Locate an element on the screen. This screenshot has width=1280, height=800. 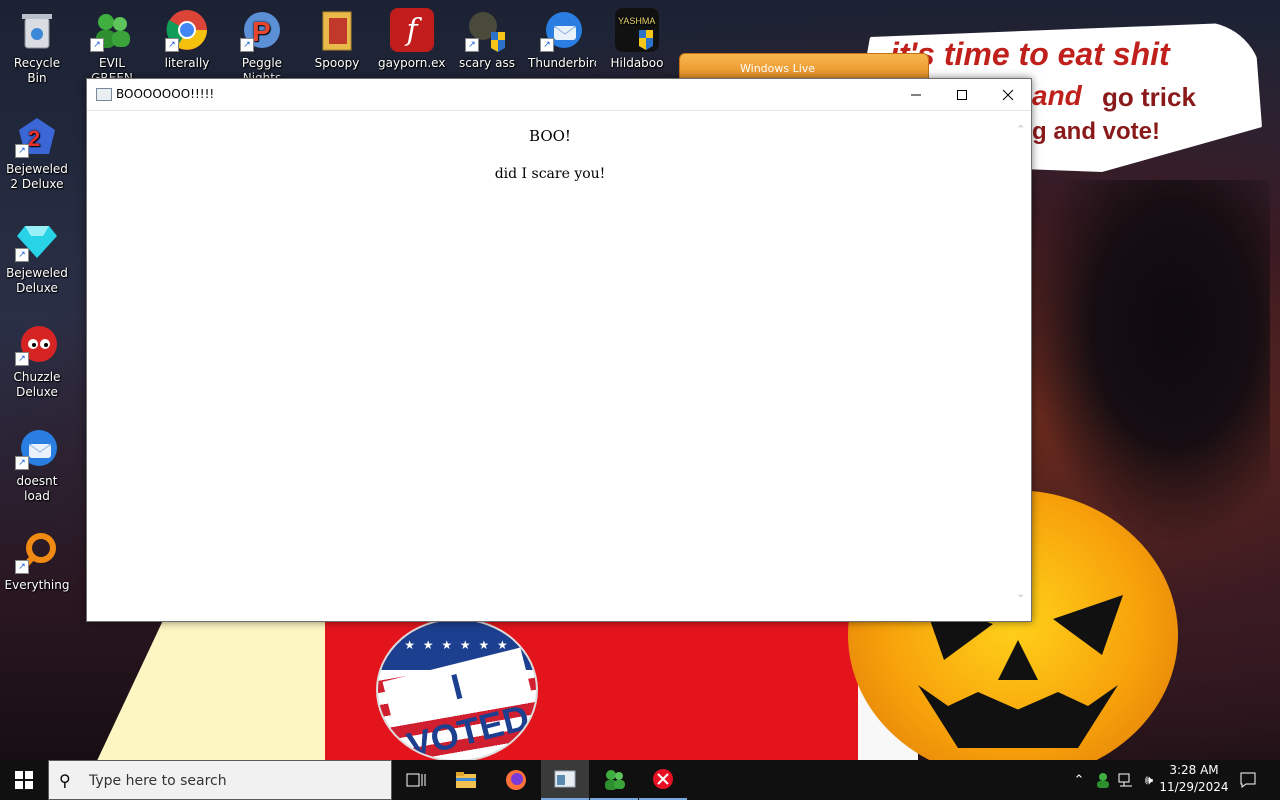
network-icon is located at coordinates (1126, 780).